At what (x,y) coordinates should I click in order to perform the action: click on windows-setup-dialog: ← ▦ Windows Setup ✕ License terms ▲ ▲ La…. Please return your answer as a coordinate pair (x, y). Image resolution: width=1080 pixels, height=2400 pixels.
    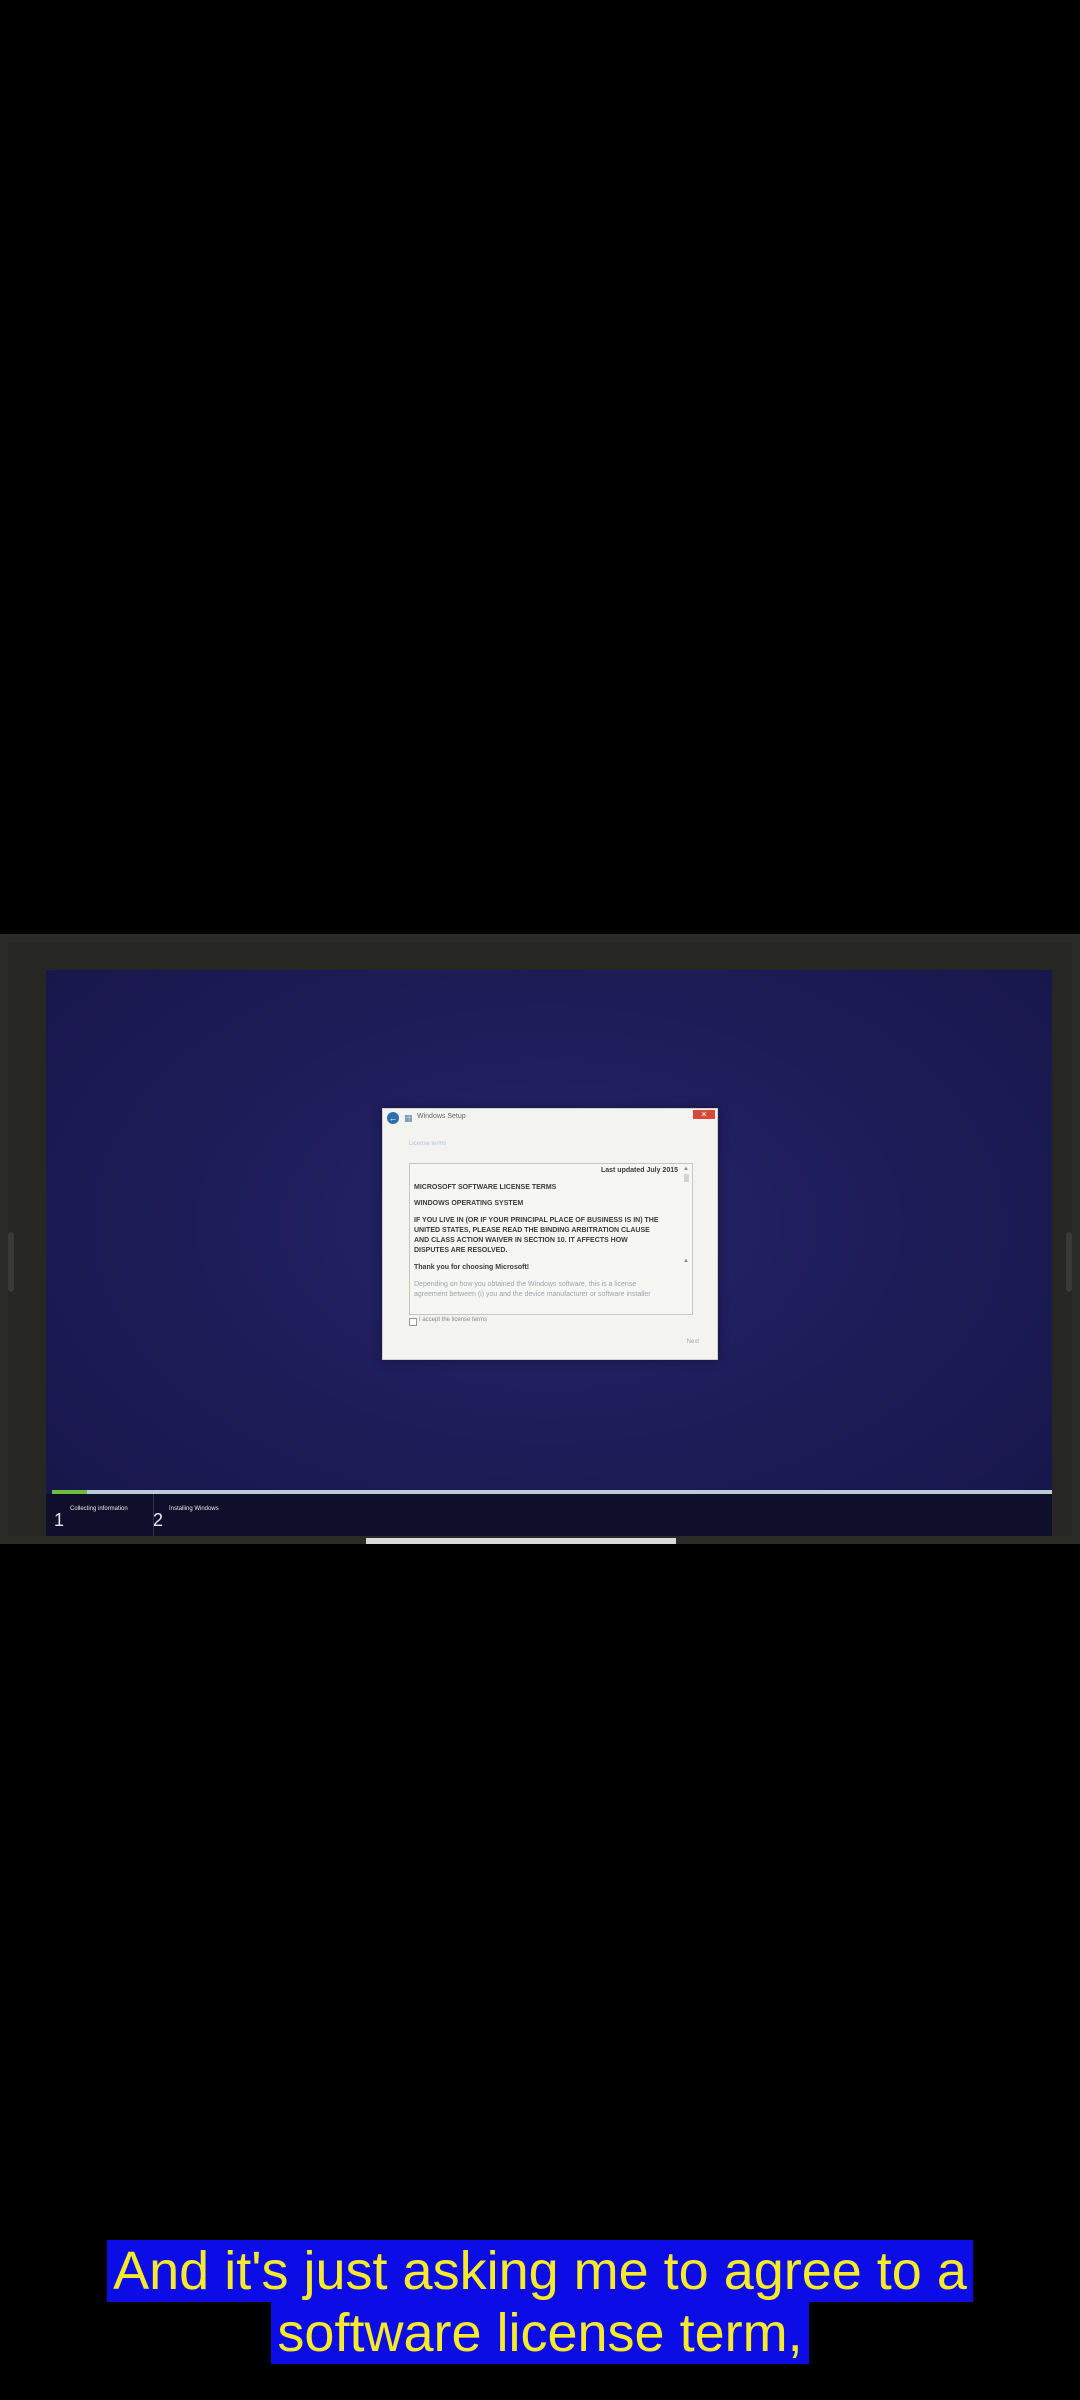
    Looking at the image, I should click on (550, 1234).